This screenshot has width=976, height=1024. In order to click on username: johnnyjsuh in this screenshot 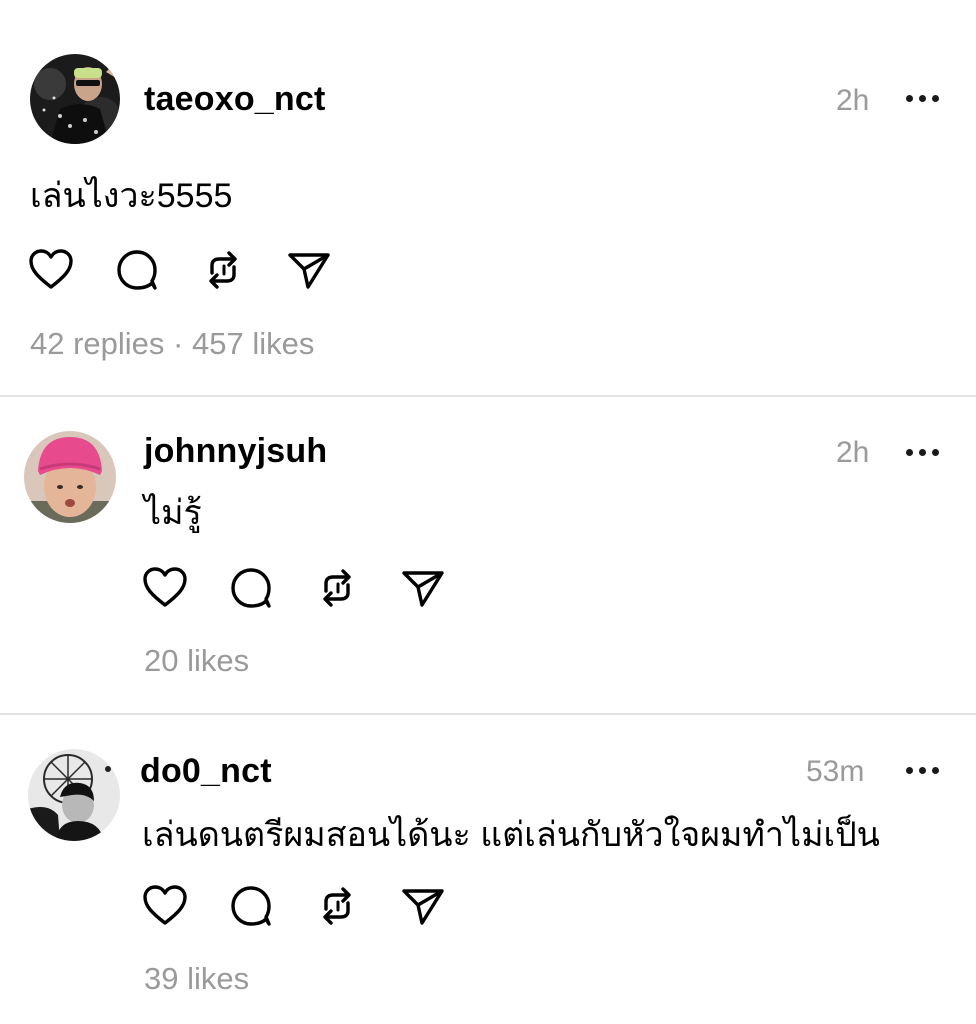, I will do `click(235, 451)`.